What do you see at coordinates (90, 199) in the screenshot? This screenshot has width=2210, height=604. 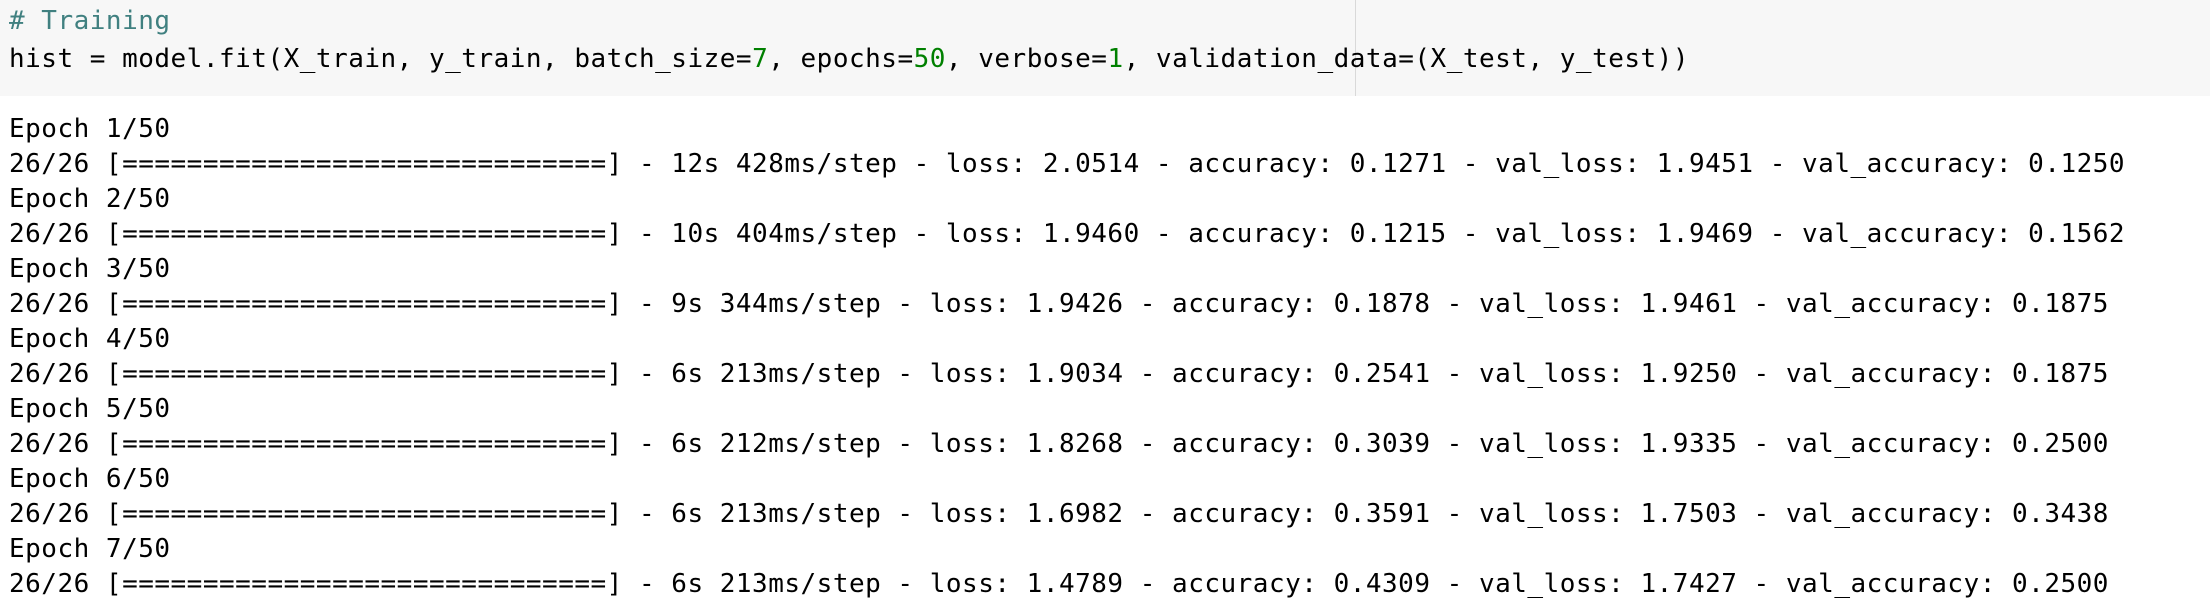 I see `epoch-header: Epoch 2/50` at bounding box center [90, 199].